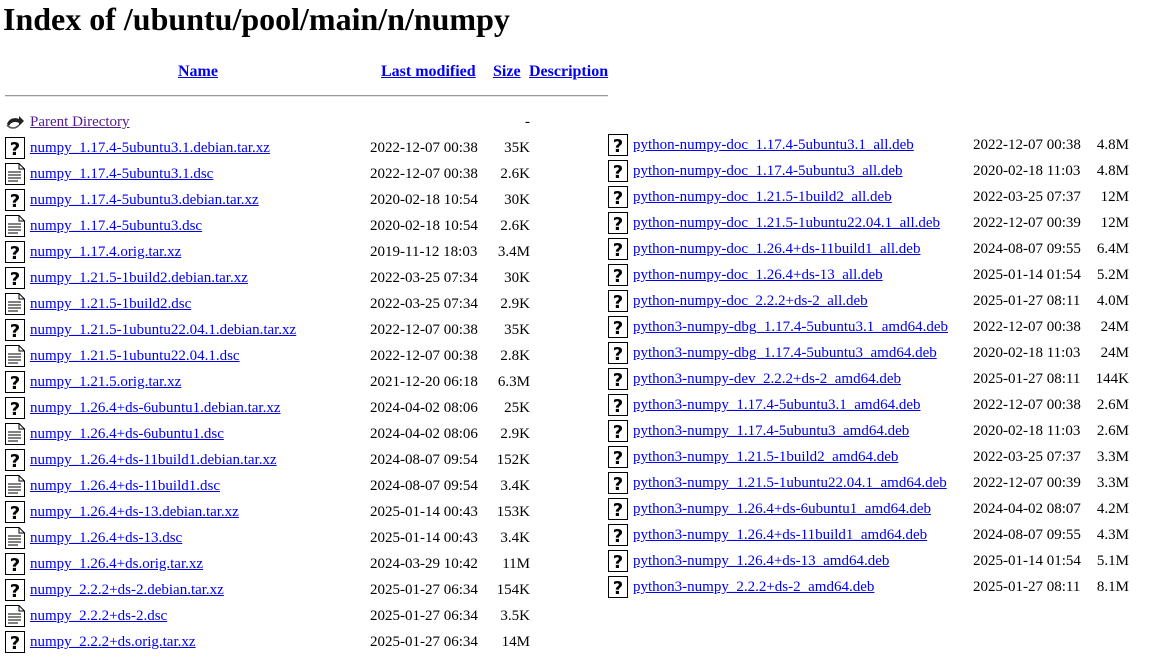 This screenshot has height=669, width=1152. What do you see at coordinates (1112, 561) in the screenshot?
I see `file-size: 5.1M` at bounding box center [1112, 561].